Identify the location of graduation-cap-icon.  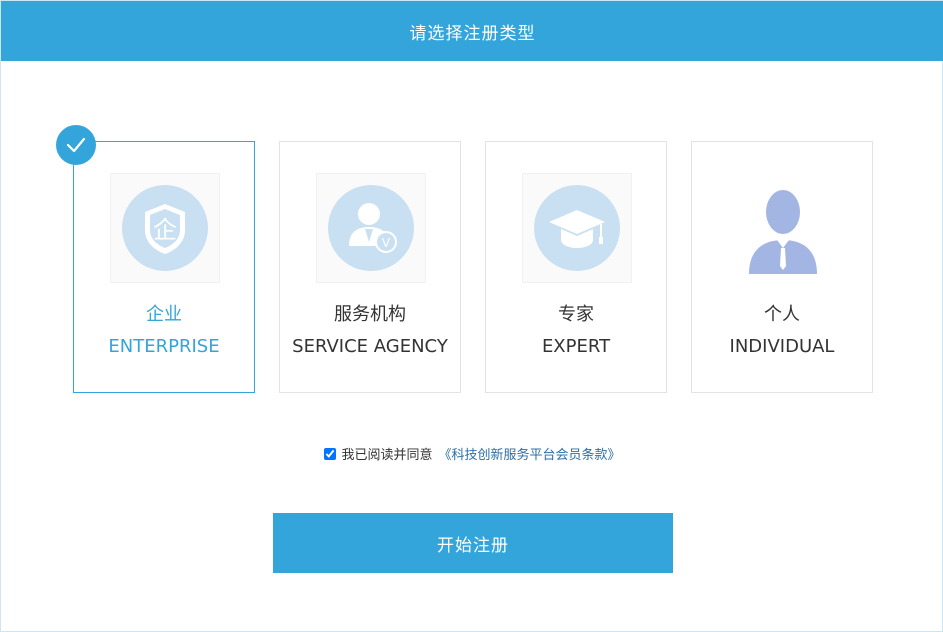
(577, 228).